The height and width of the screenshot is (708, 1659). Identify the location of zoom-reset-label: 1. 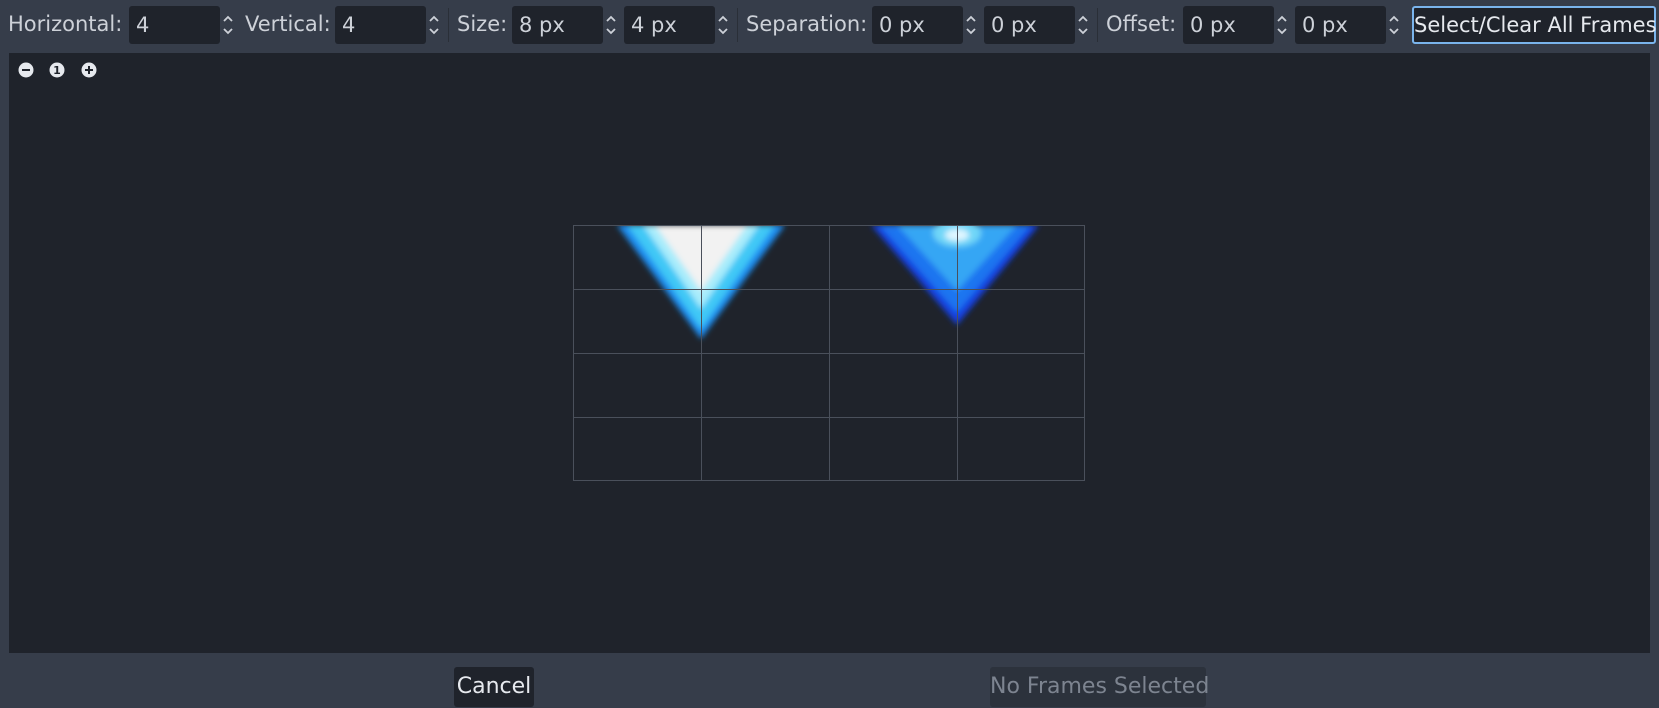
(57, 70).